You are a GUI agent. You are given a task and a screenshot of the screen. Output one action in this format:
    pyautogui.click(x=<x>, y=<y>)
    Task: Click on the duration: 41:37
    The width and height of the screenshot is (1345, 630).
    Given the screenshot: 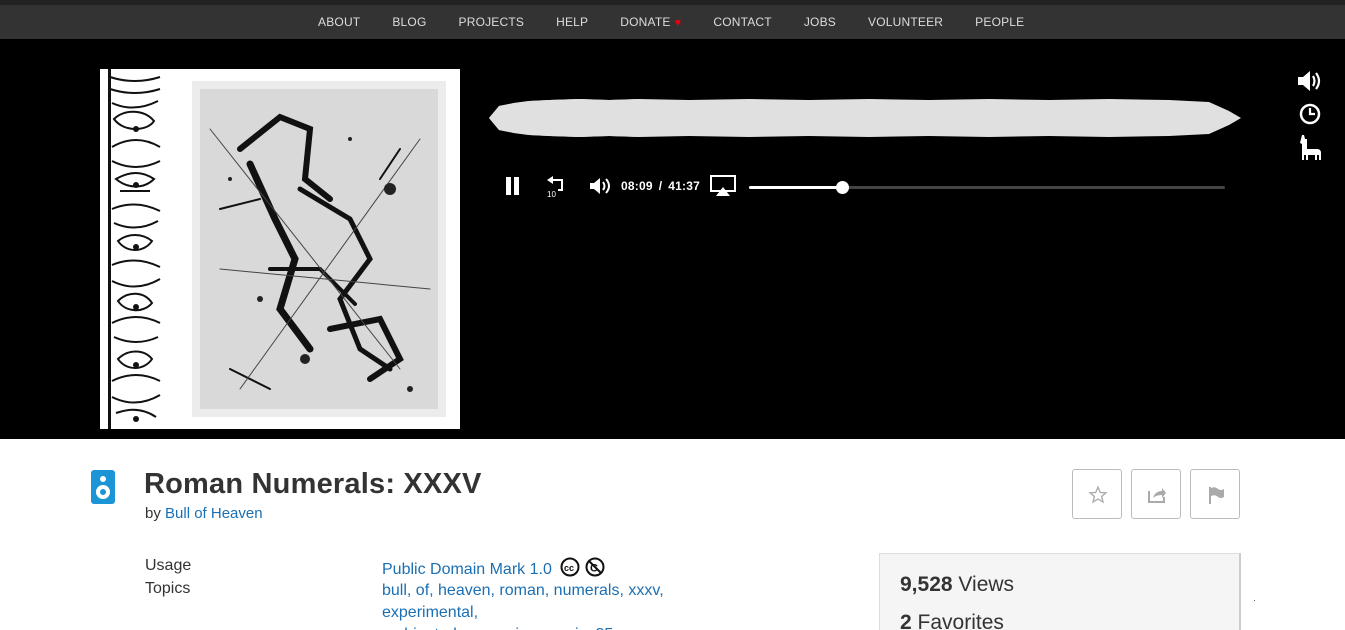 What is the action you would take?
    pyautogui.click(x=684, y=186)
    